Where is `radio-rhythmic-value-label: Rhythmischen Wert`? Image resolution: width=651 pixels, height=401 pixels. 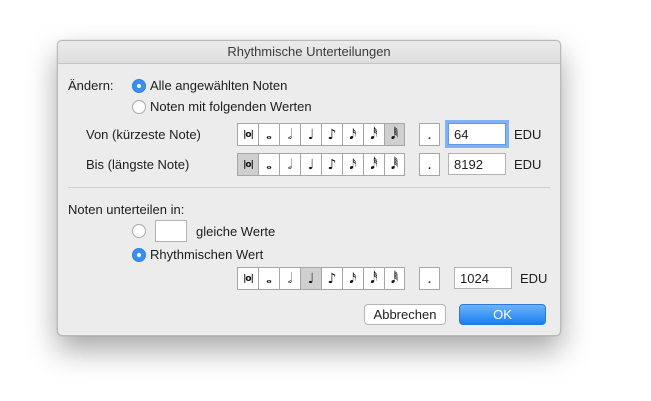 radio-rhythmic-value-label: Rhythmischen Wert is located at coordinates (206, 254).